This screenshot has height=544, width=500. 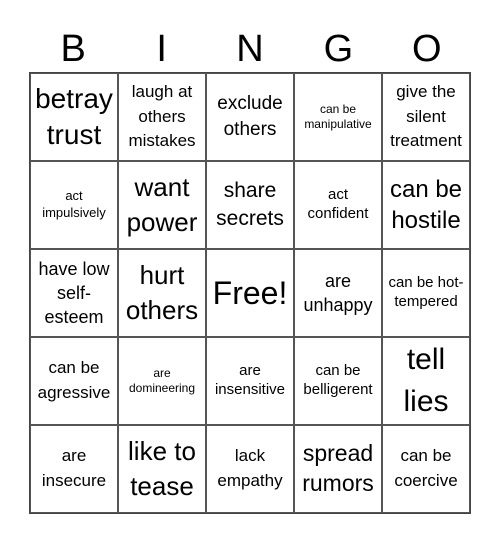 I want to click on bingo-cell: can be belligerent, so click(x=338, y=381).